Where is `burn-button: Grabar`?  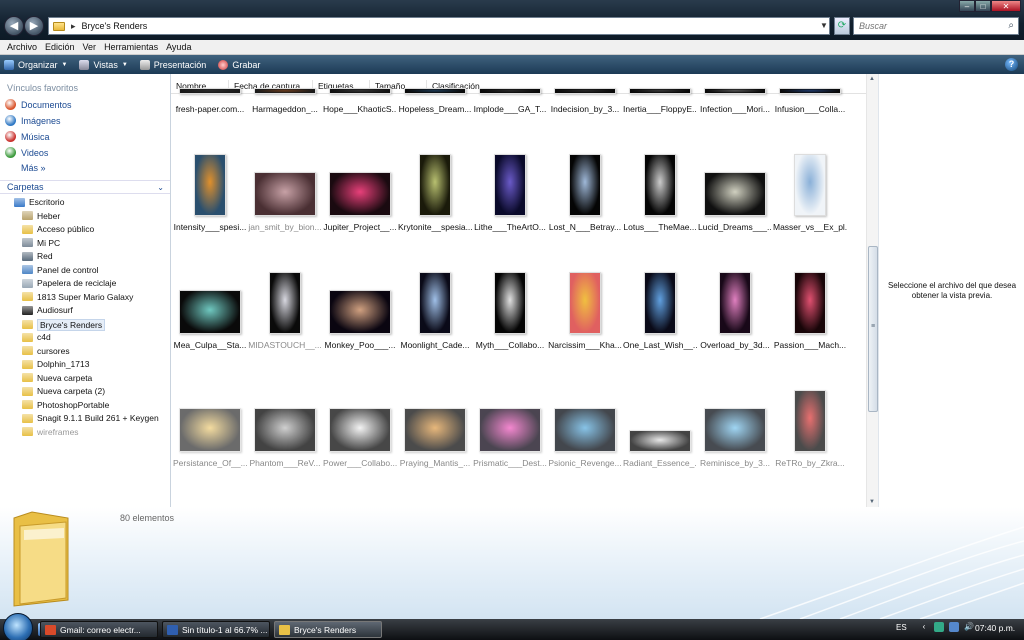
burn-button: Grabar is located at coordinates (239, 64).